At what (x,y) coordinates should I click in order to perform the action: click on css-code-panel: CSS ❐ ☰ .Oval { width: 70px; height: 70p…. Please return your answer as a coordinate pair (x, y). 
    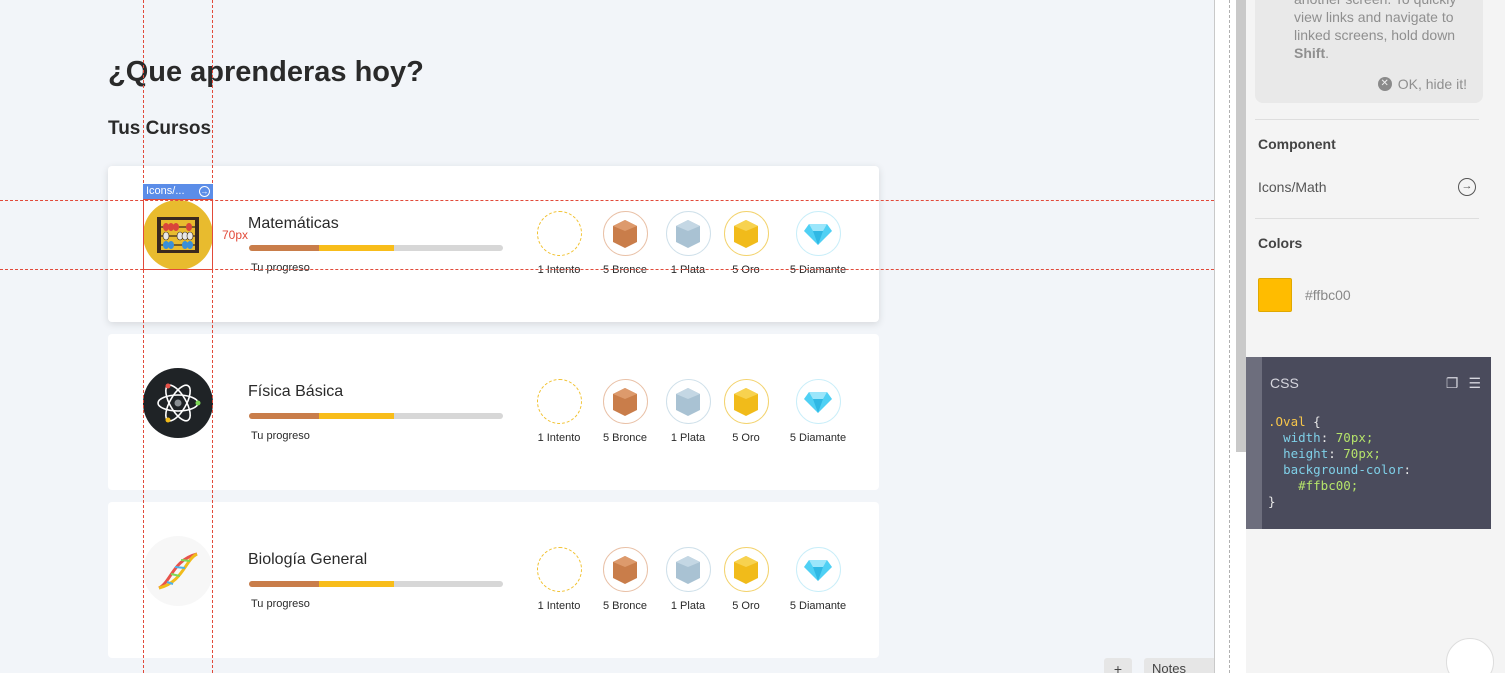
    Looking at the image, I should click on (1368, 443).